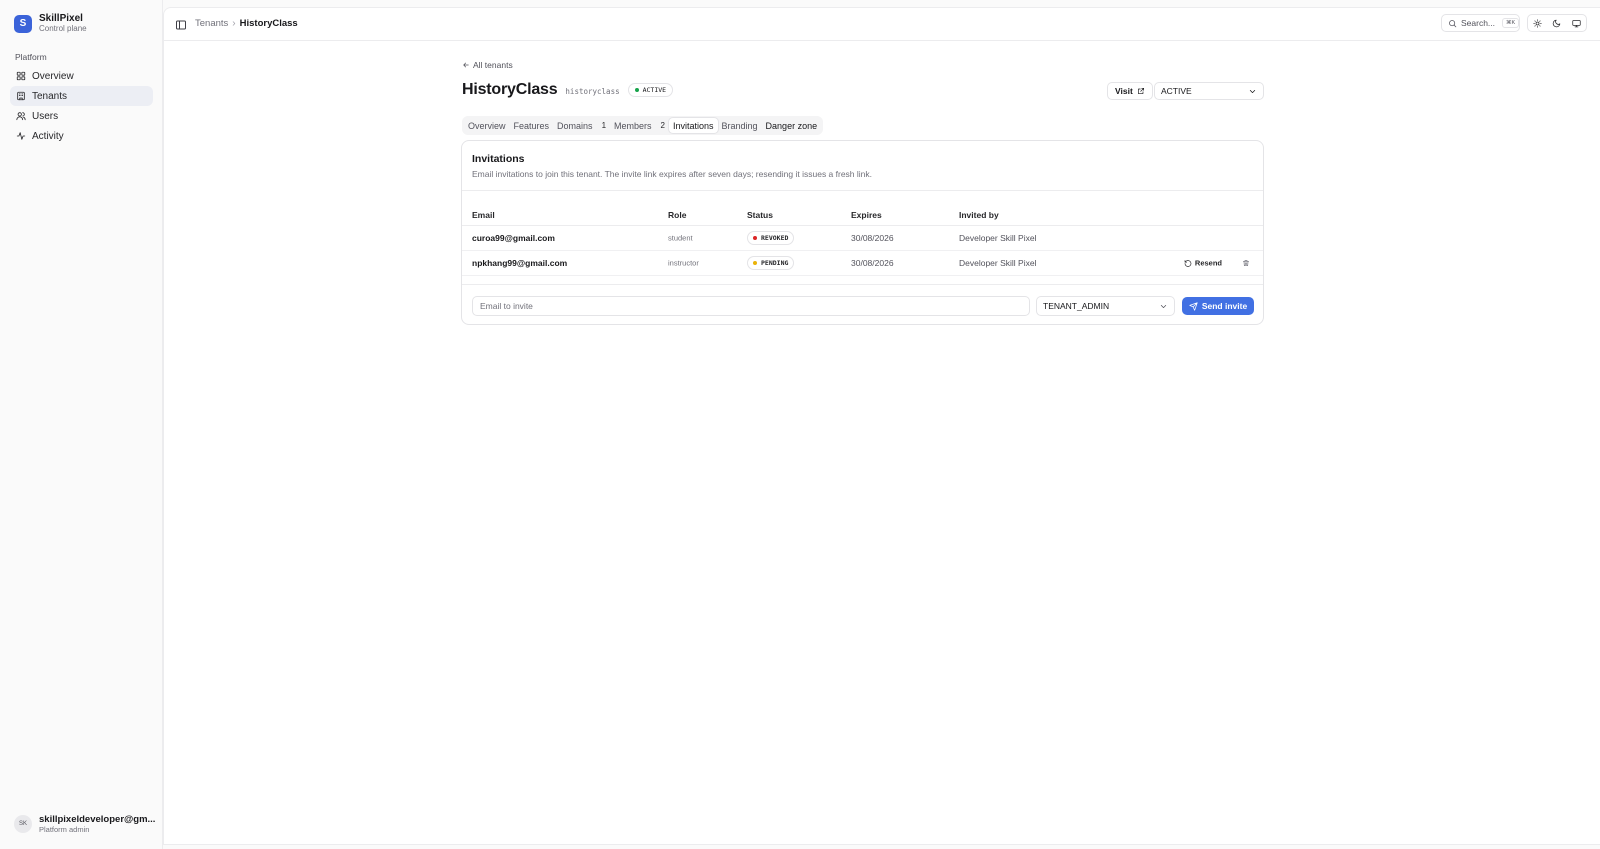  Describe the element at coordinates (513, 238) in the screenshot. I see `invite-email: curoa99@gmail.com` at that location.